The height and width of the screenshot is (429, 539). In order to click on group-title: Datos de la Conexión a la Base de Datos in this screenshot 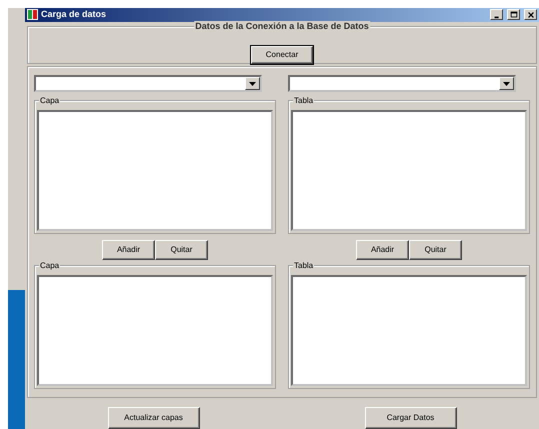, I will do `click(282, 26)`.